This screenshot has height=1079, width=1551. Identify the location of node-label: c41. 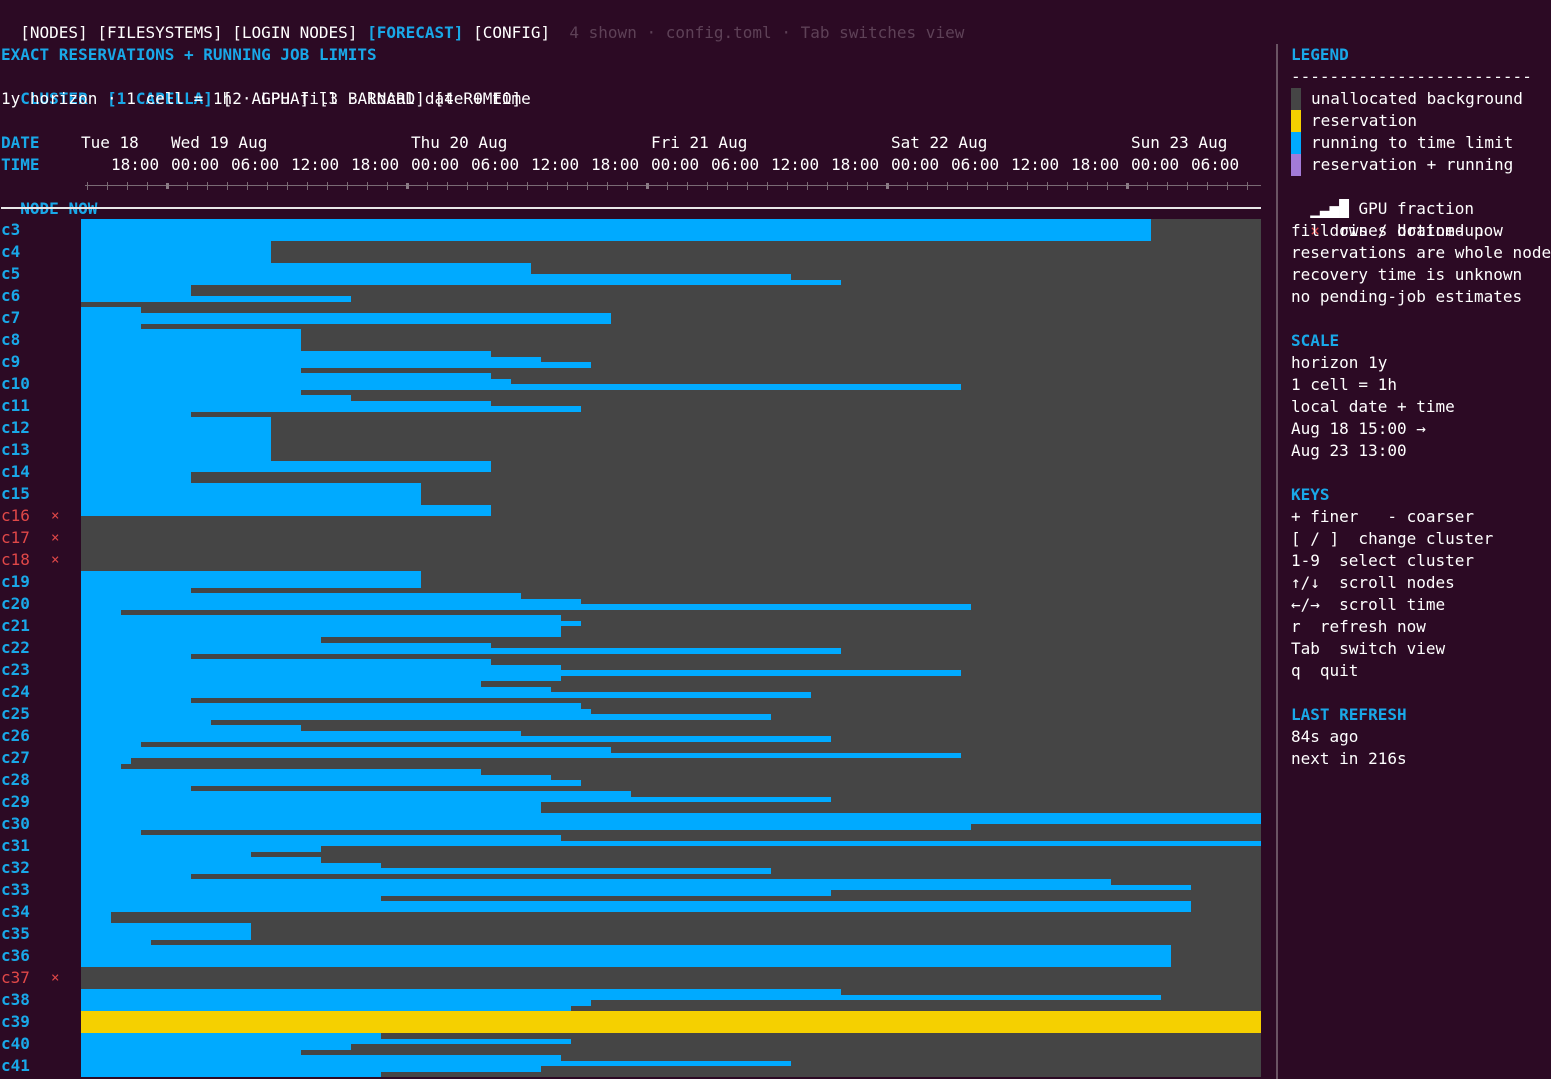
(15, 1066).